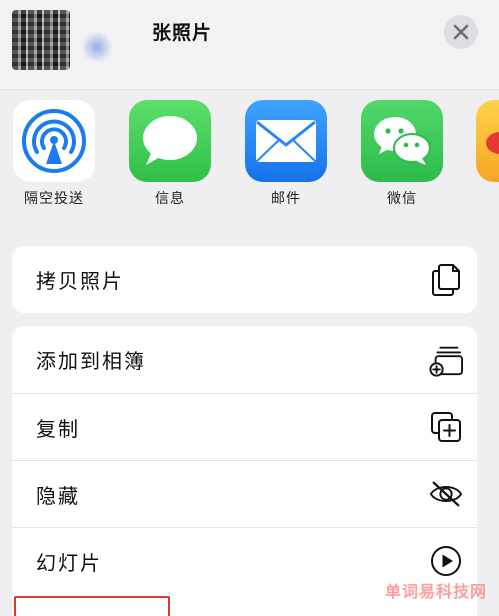 The height and width of the screenshot is (616, 499). I want to click on app-mail: 邮件, so click(286, 154).